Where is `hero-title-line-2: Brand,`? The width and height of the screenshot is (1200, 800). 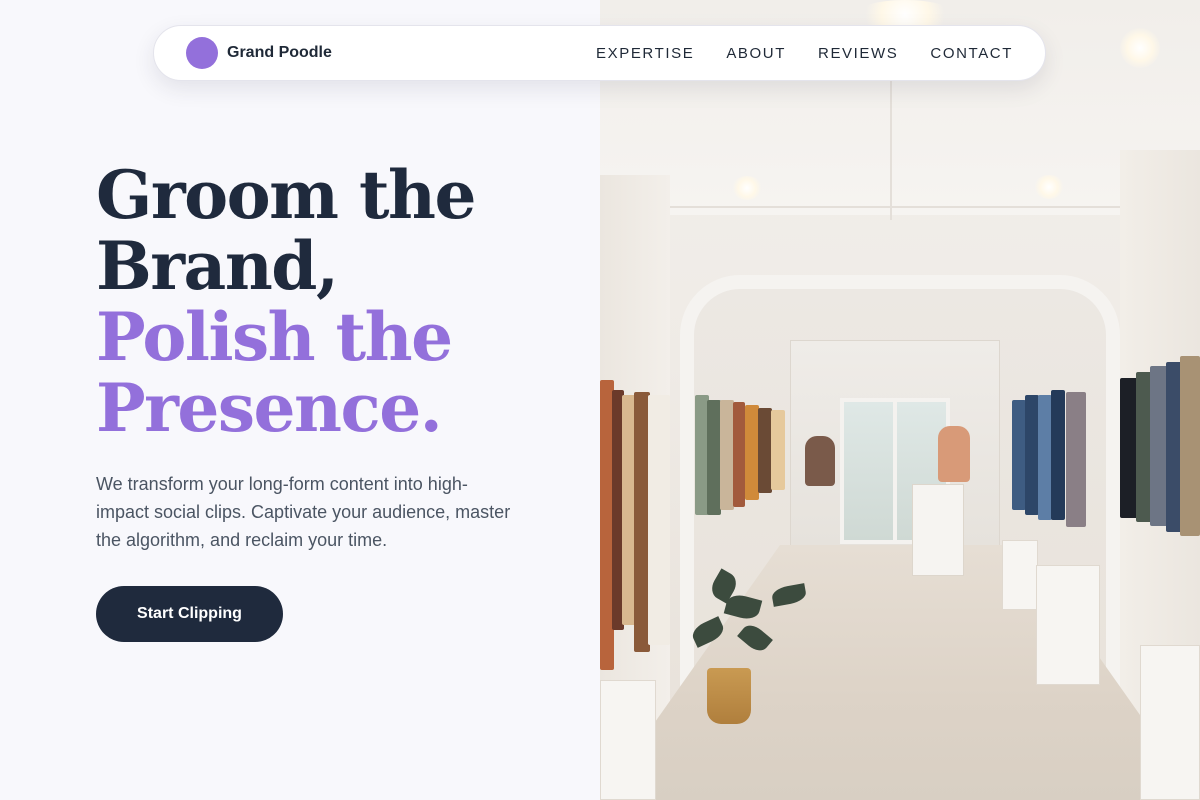 hero-title-line-2: Brand, is located at coordinates (217, 266).